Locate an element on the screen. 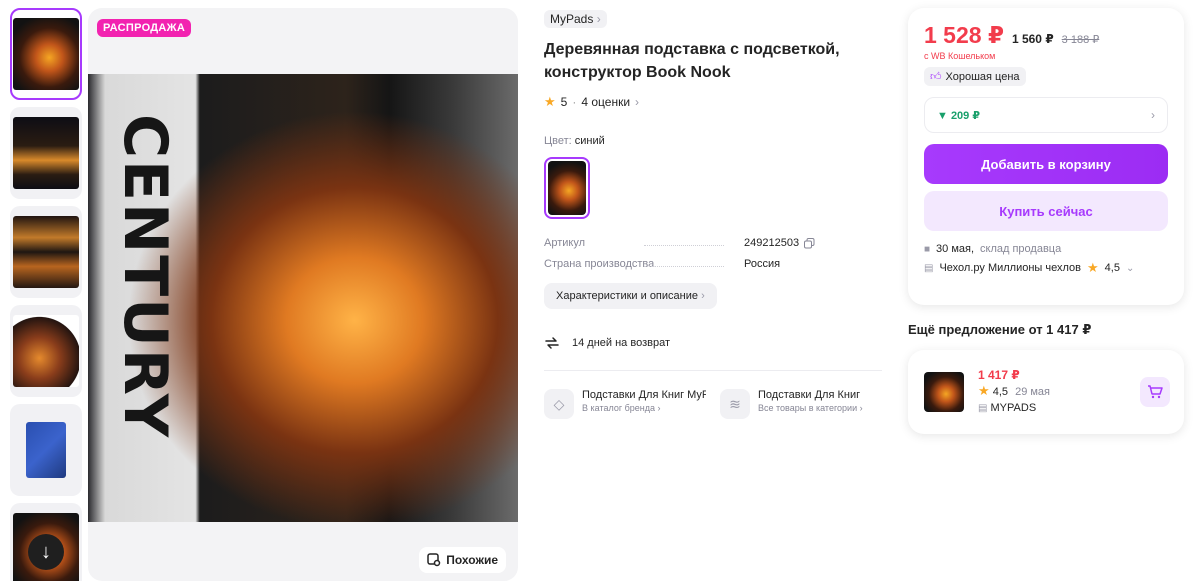 The image size is (1200, 581). offer-meta: ★ 4,5 29 мая is located at coordinates (1052, 391).